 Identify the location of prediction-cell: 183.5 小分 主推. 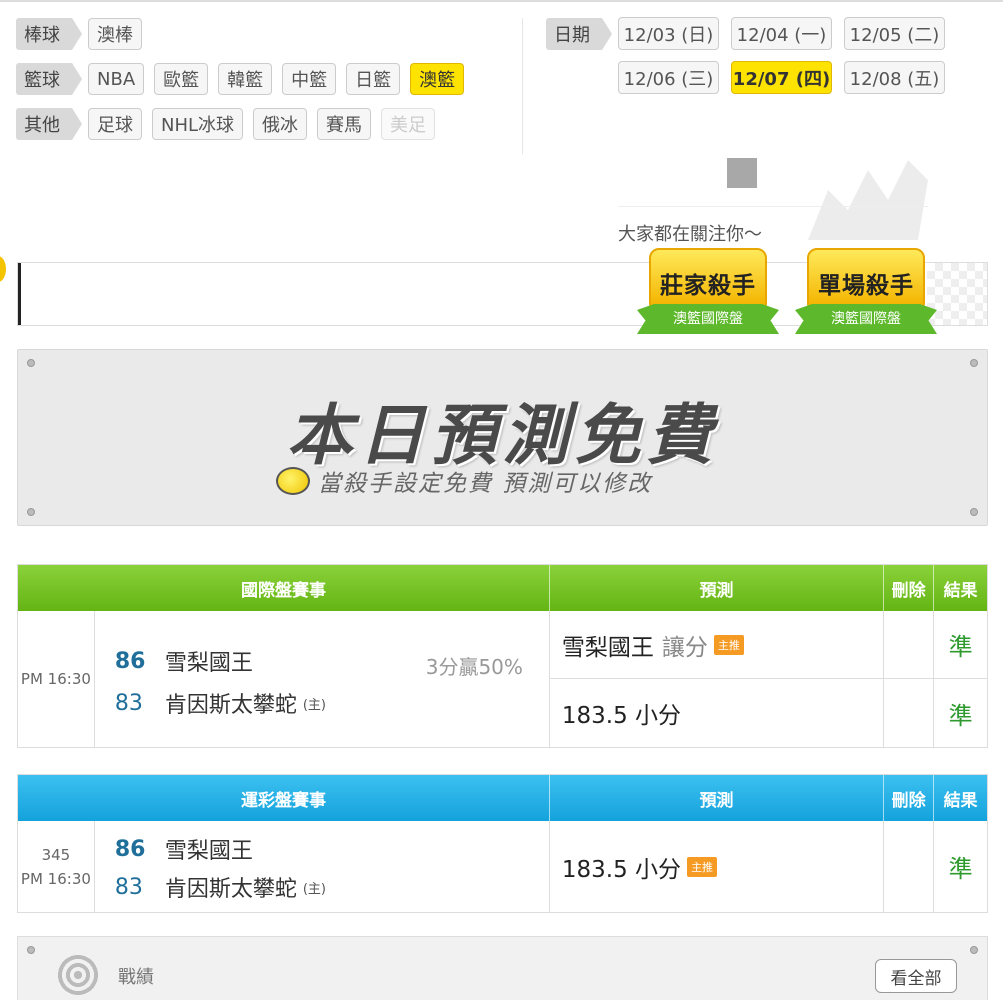
(717, 866).